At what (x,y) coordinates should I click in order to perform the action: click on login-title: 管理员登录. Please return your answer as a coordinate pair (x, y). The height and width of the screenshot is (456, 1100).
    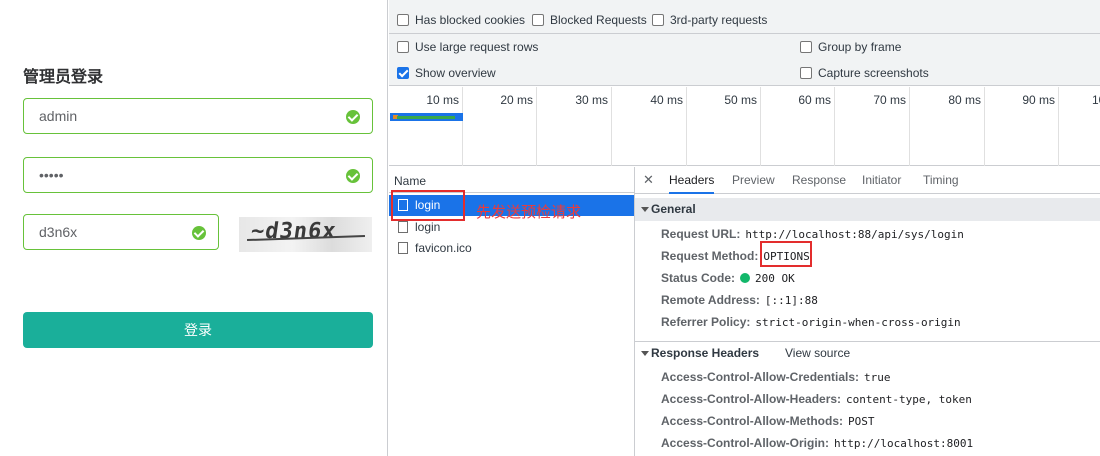
    Looking at the image, I should click on (63, 77).